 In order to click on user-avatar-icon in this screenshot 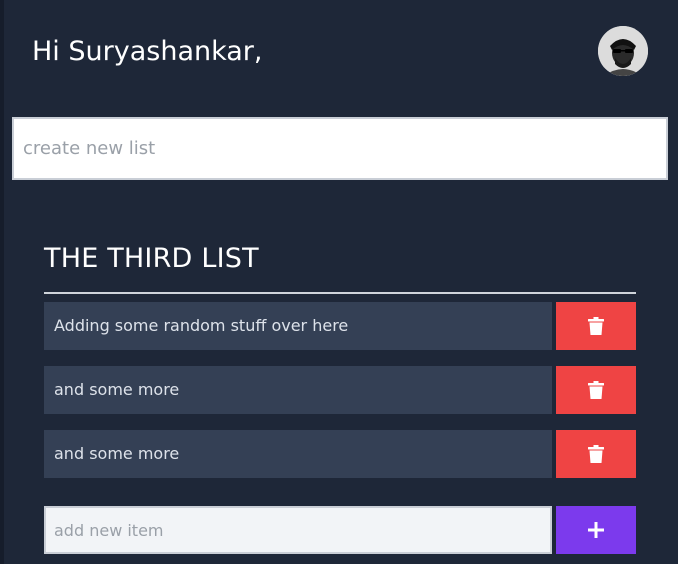, I will do `click(623, 51)`.